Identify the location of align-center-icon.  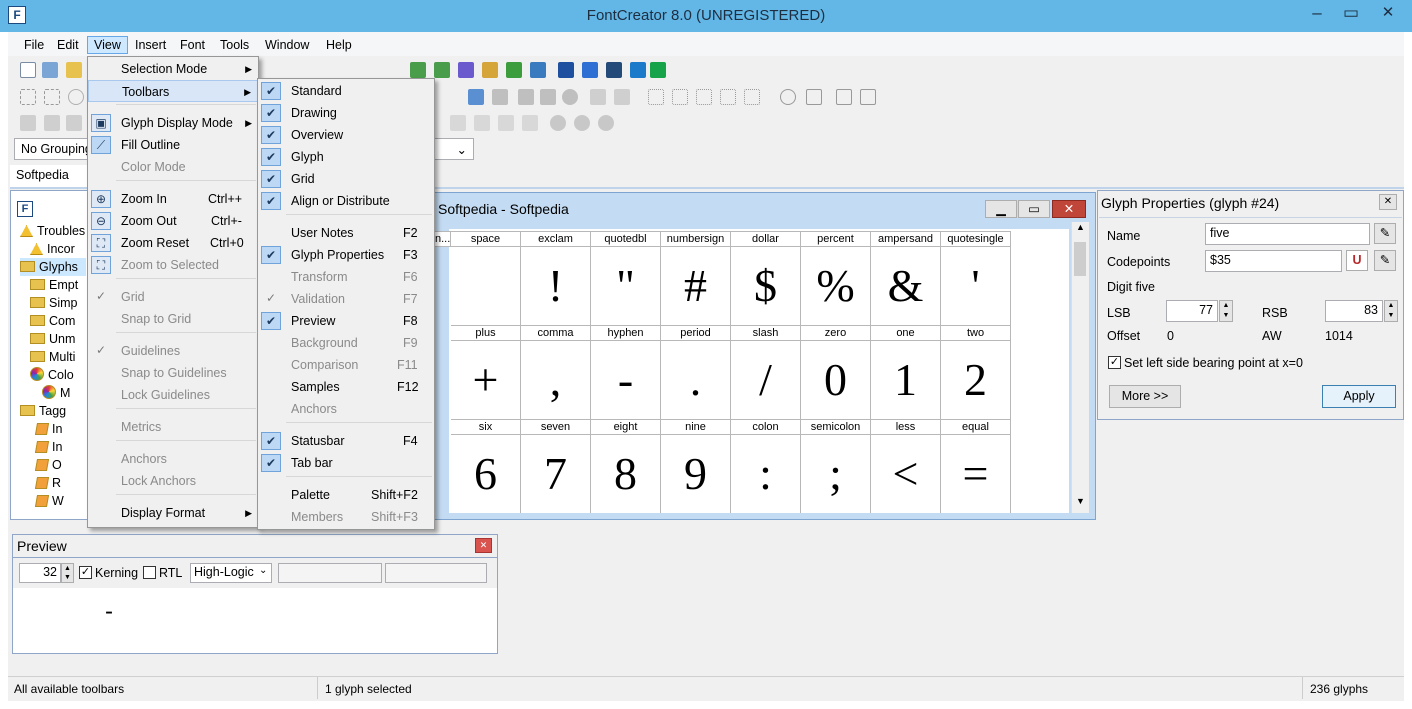
(52, 123).